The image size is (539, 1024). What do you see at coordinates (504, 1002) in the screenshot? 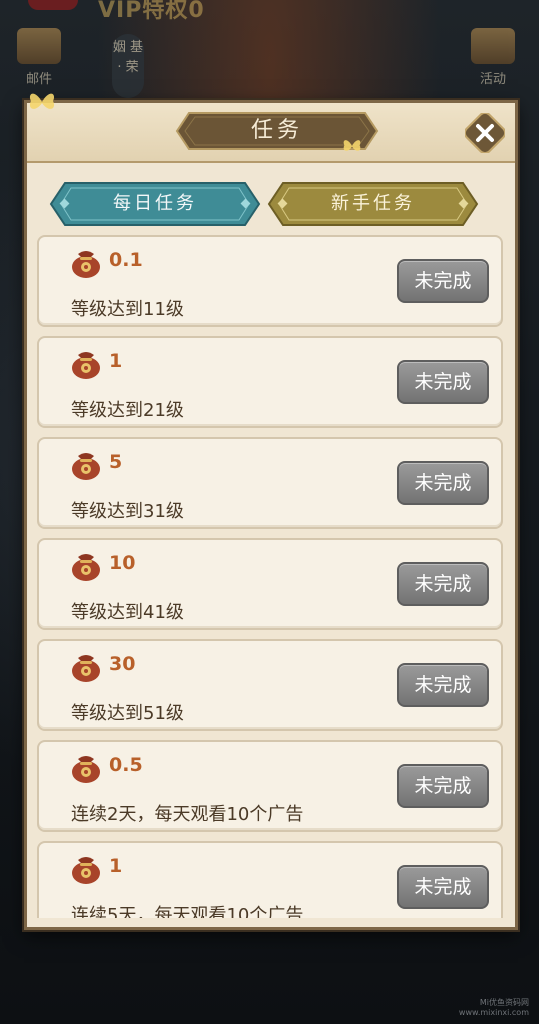
I see `watermark-line-1: Mi优鱼资码网` at bounding box center [504, 1002].